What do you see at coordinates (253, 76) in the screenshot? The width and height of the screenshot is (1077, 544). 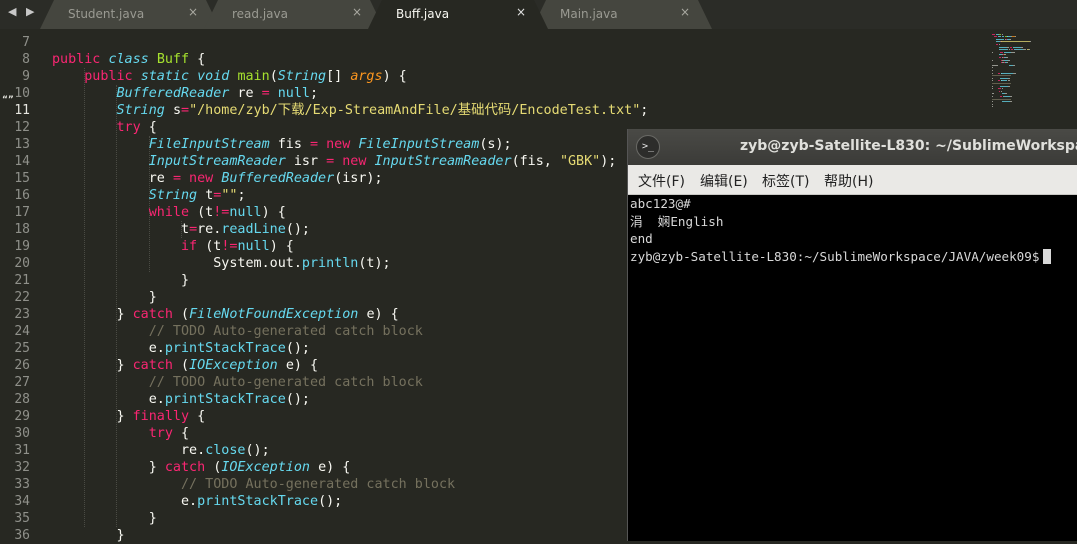 I see `code-token: main` at bounding box center [253, 76].